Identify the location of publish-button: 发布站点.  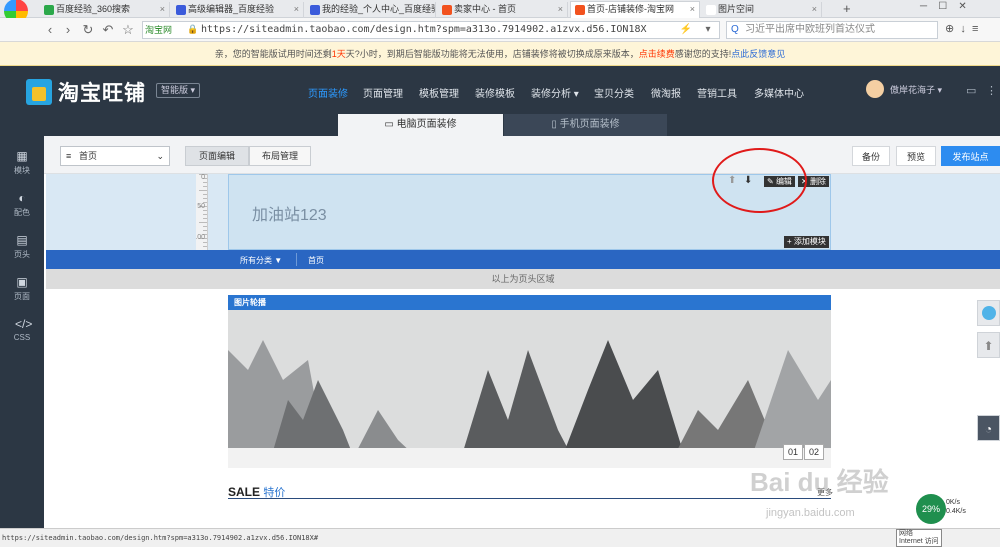
(970, 156).